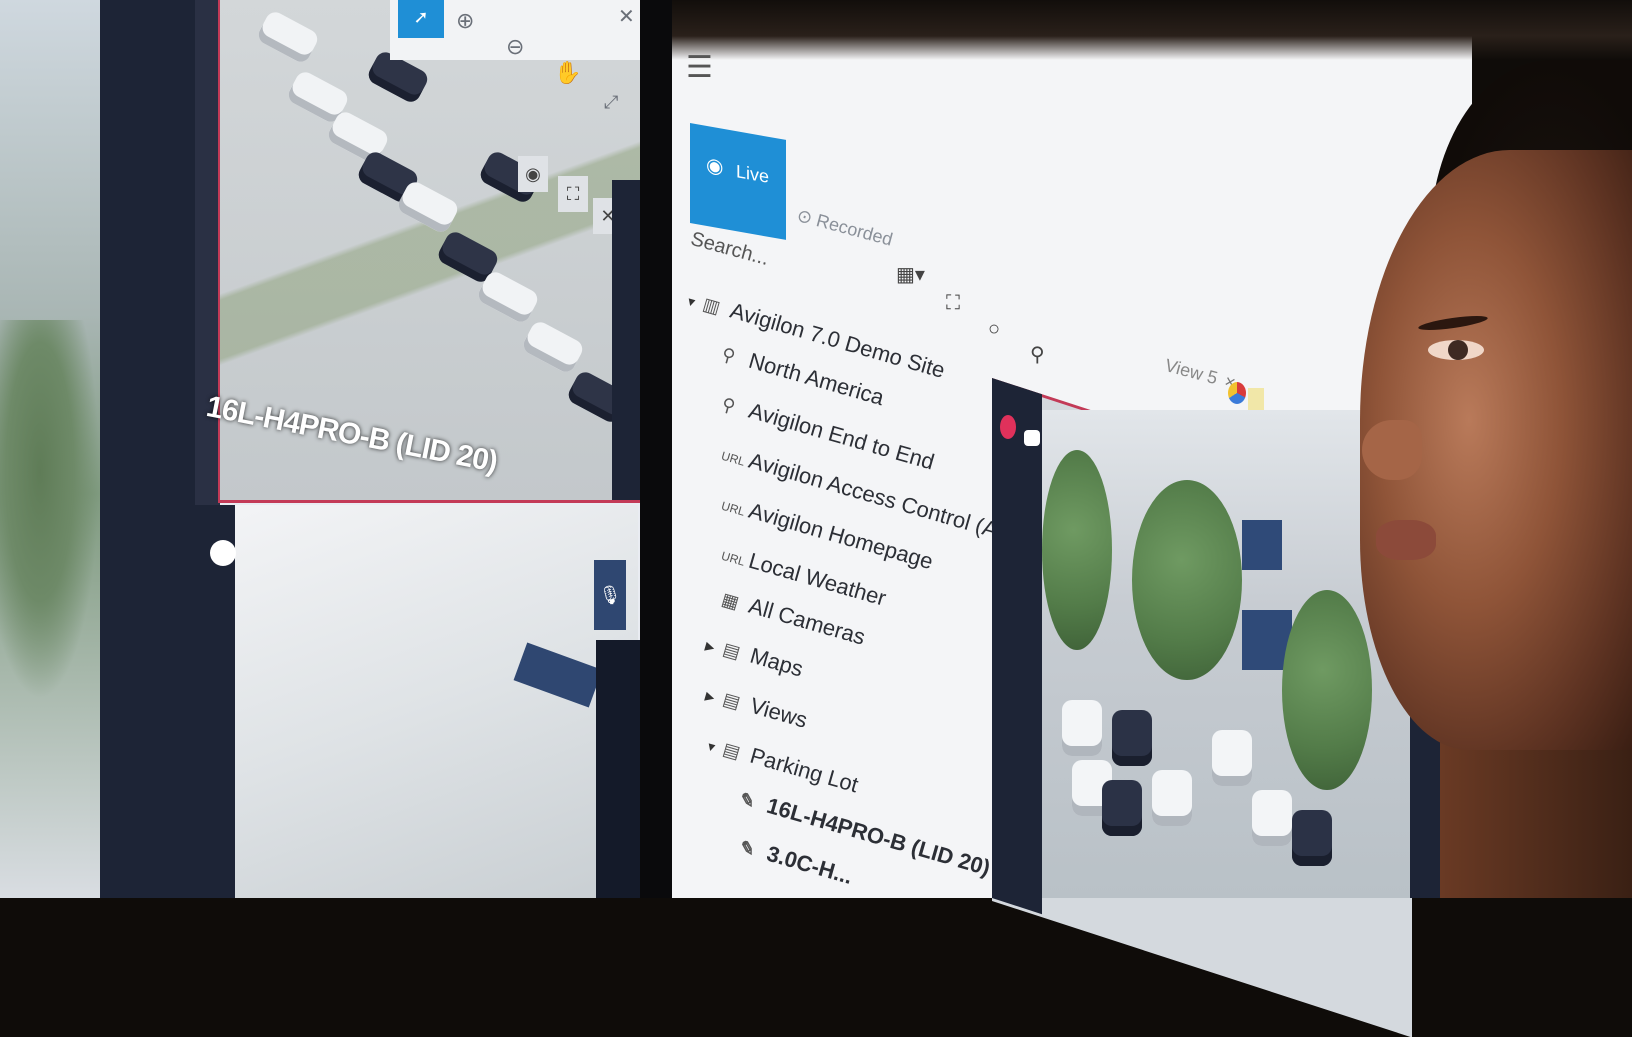 This screenshot has width=1632, height=1037. What do you see at coordinates (701, 68) in the screenshot?
I see `hamburger-menu-icon: ☰` at bounding box center [701, 68].